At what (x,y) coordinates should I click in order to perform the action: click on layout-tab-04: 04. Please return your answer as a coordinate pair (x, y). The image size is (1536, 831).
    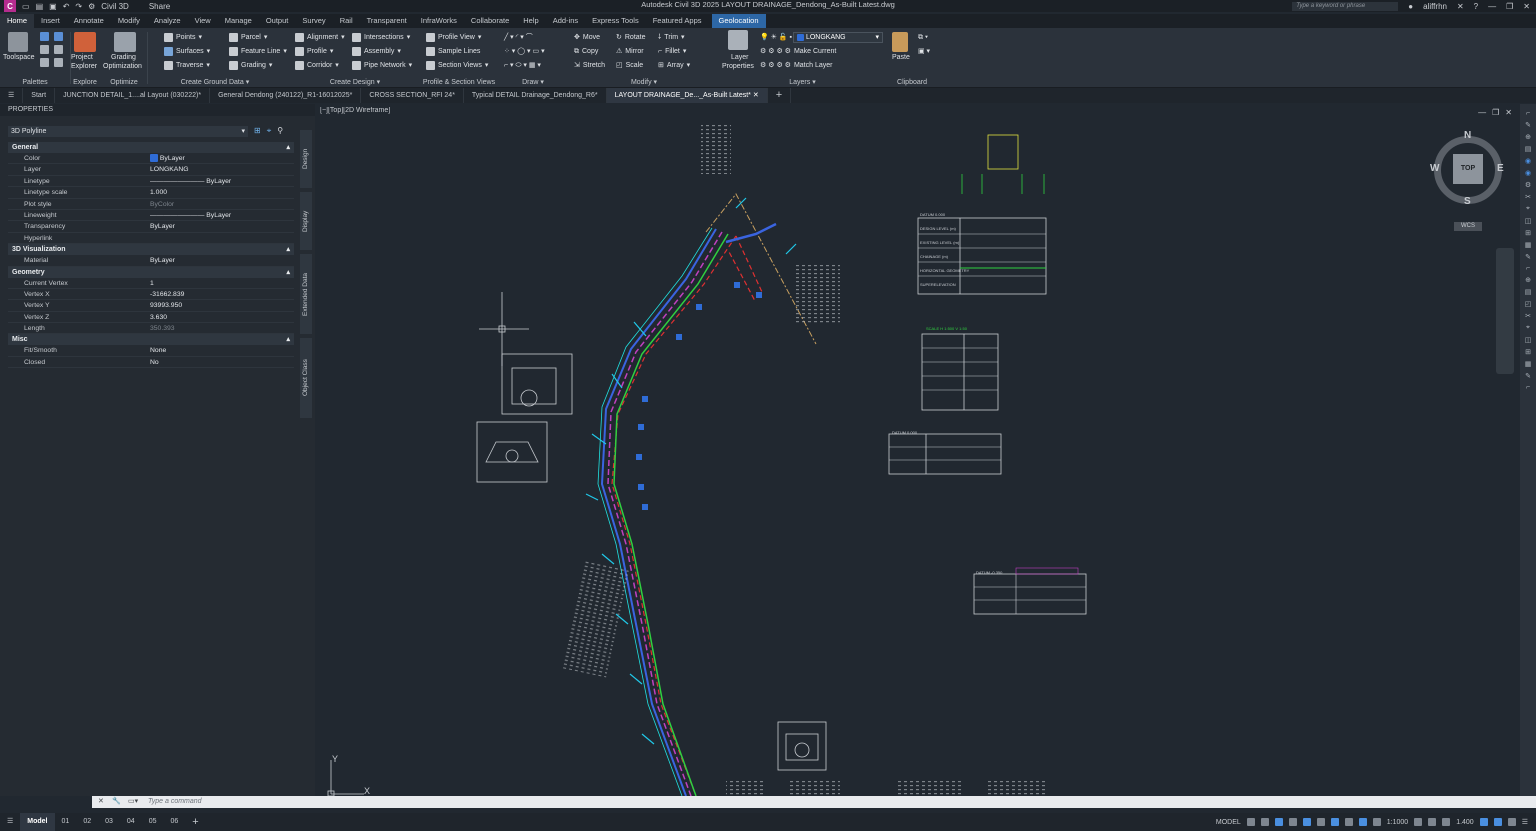
    Looking at the image, I should click on (131, 822).